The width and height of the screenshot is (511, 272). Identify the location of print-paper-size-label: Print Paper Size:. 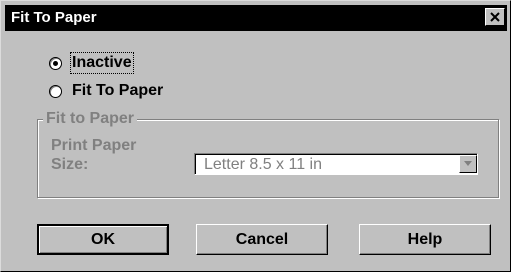
(111, 155).